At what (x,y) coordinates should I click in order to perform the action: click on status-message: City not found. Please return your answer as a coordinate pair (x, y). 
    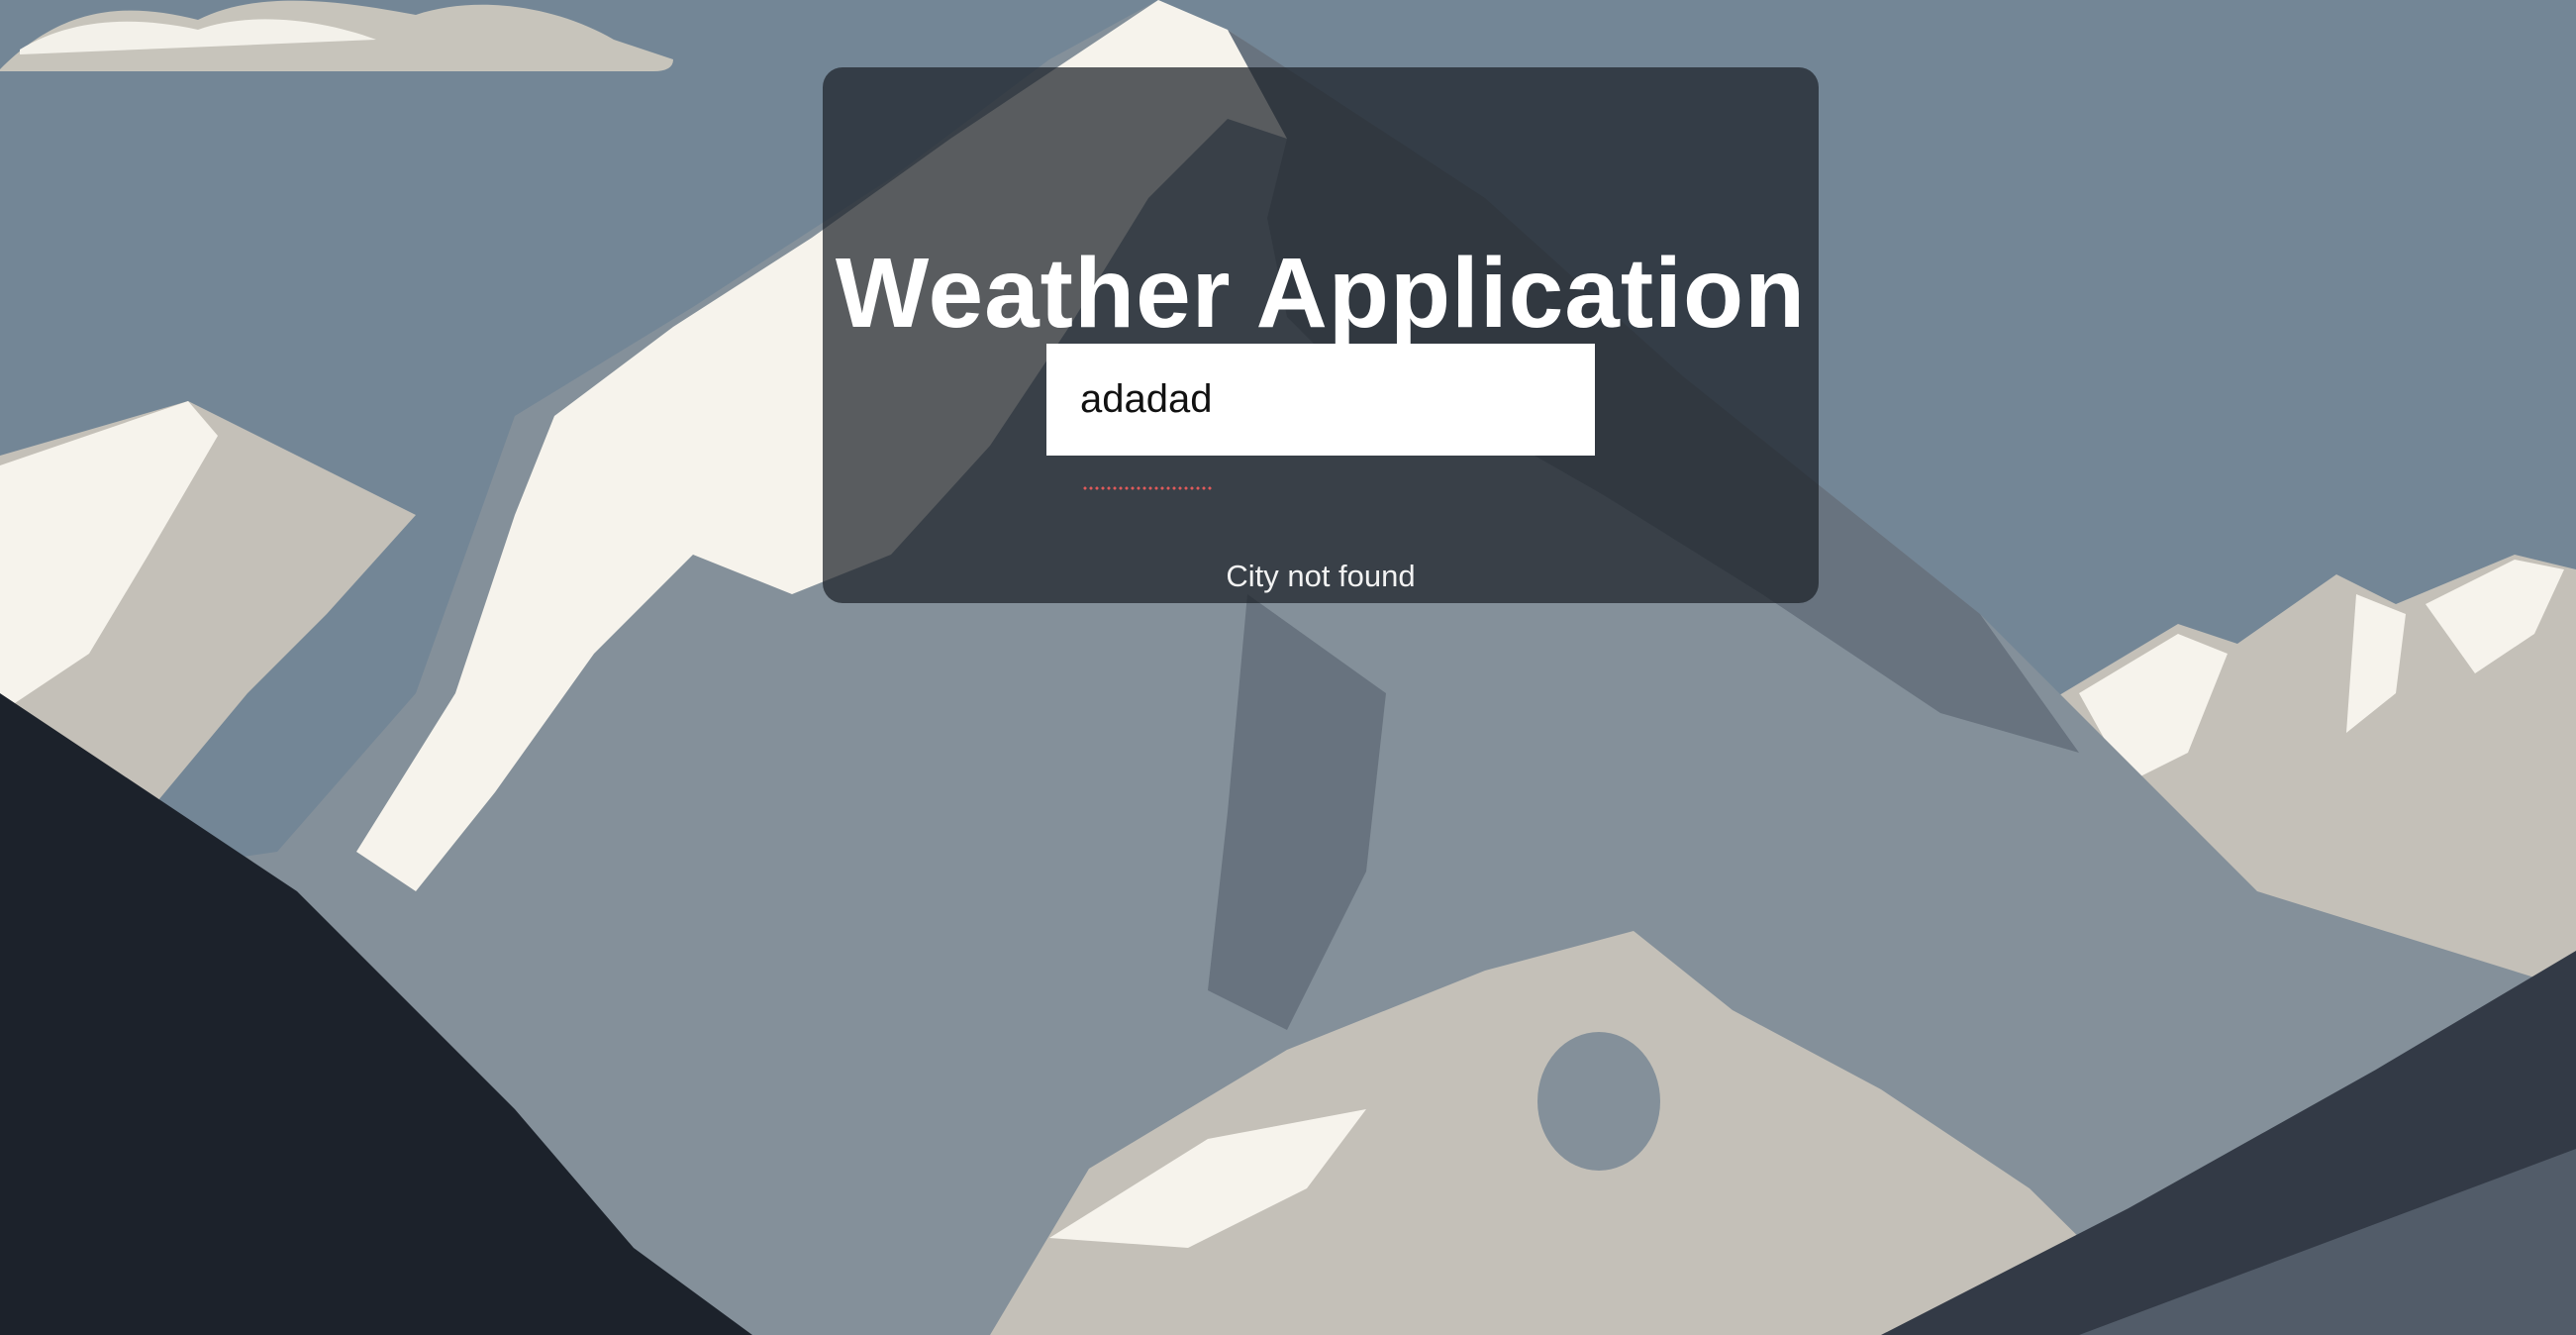
    Looking at the image, I should click on (1321, 576).